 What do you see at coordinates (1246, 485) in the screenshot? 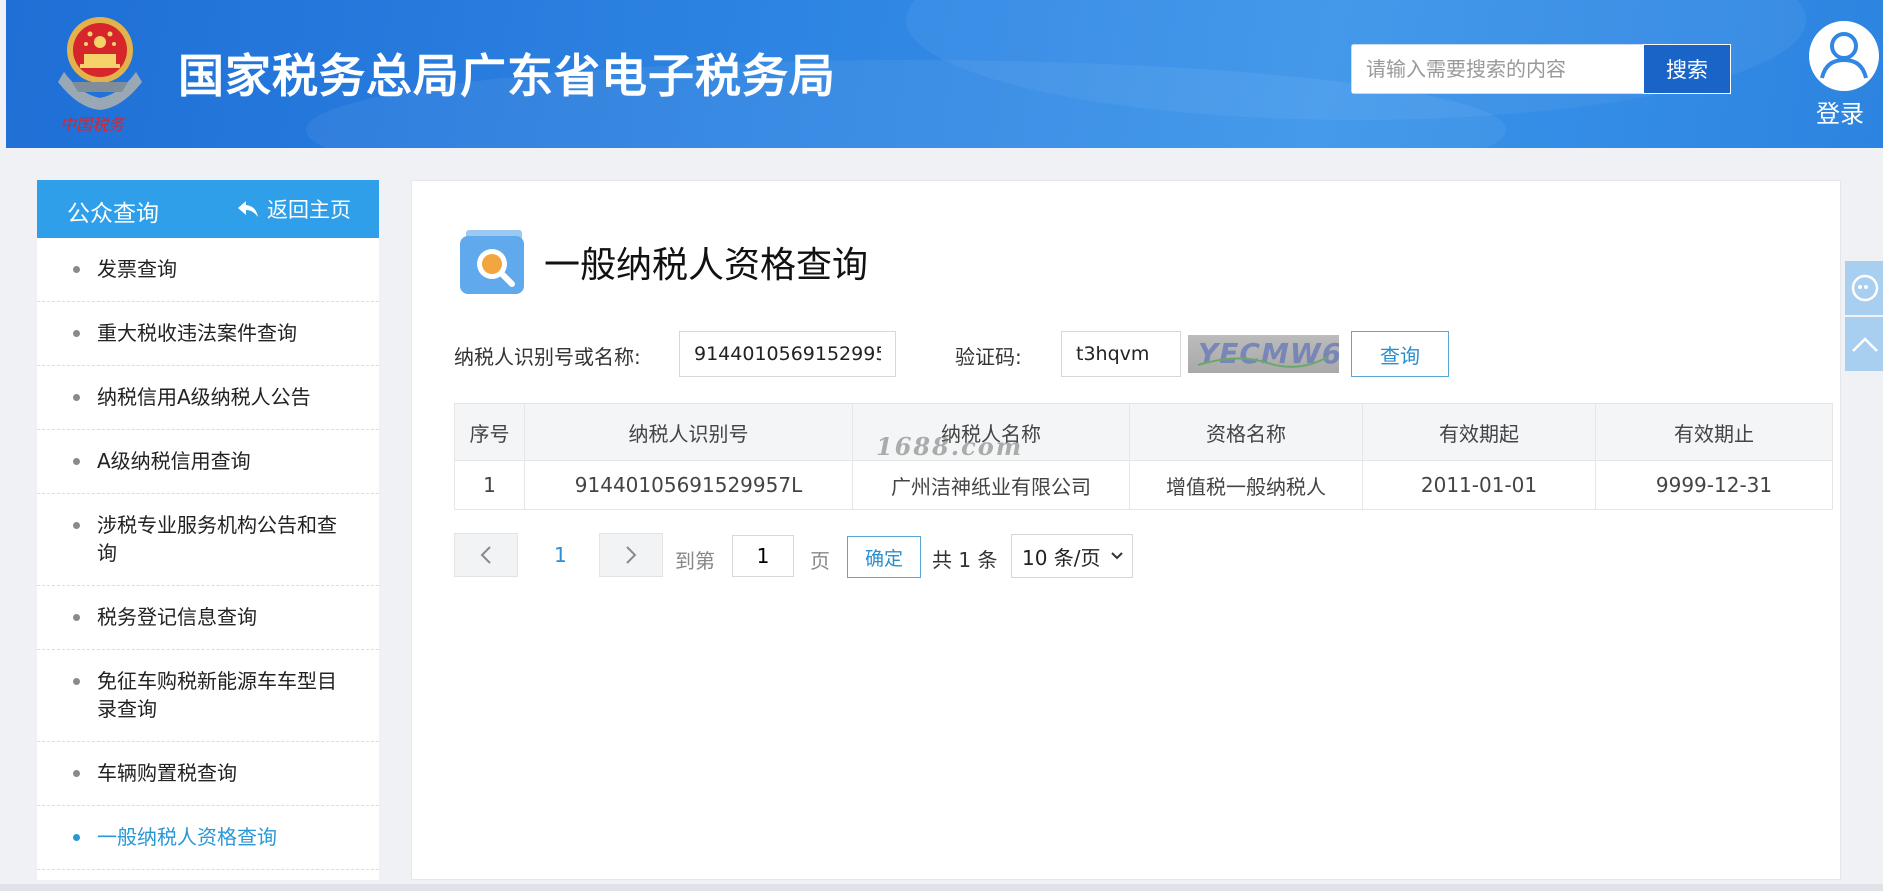
I see `table-cell: 增值税一般纳税人` at bounding box center [1246, 485].